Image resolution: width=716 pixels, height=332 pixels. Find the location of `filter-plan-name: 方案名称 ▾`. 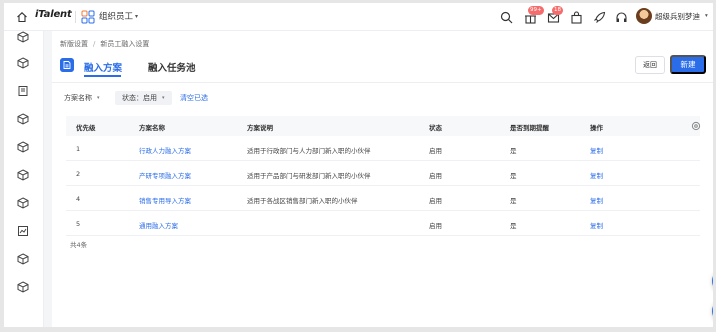

filter-plan-name: 方案名称 ▾ is located at coordinates (82, 98).